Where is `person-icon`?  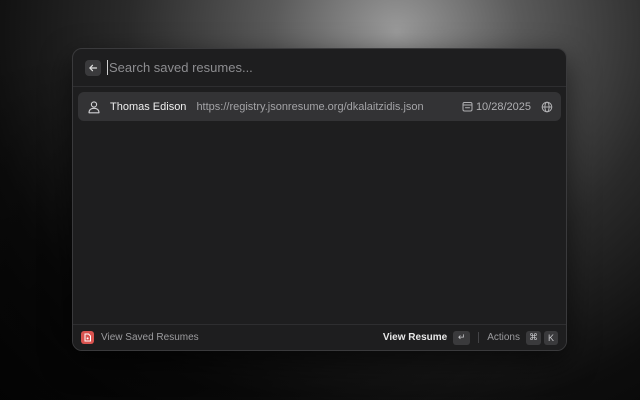
person-icon is located at coordinates (94, 107).